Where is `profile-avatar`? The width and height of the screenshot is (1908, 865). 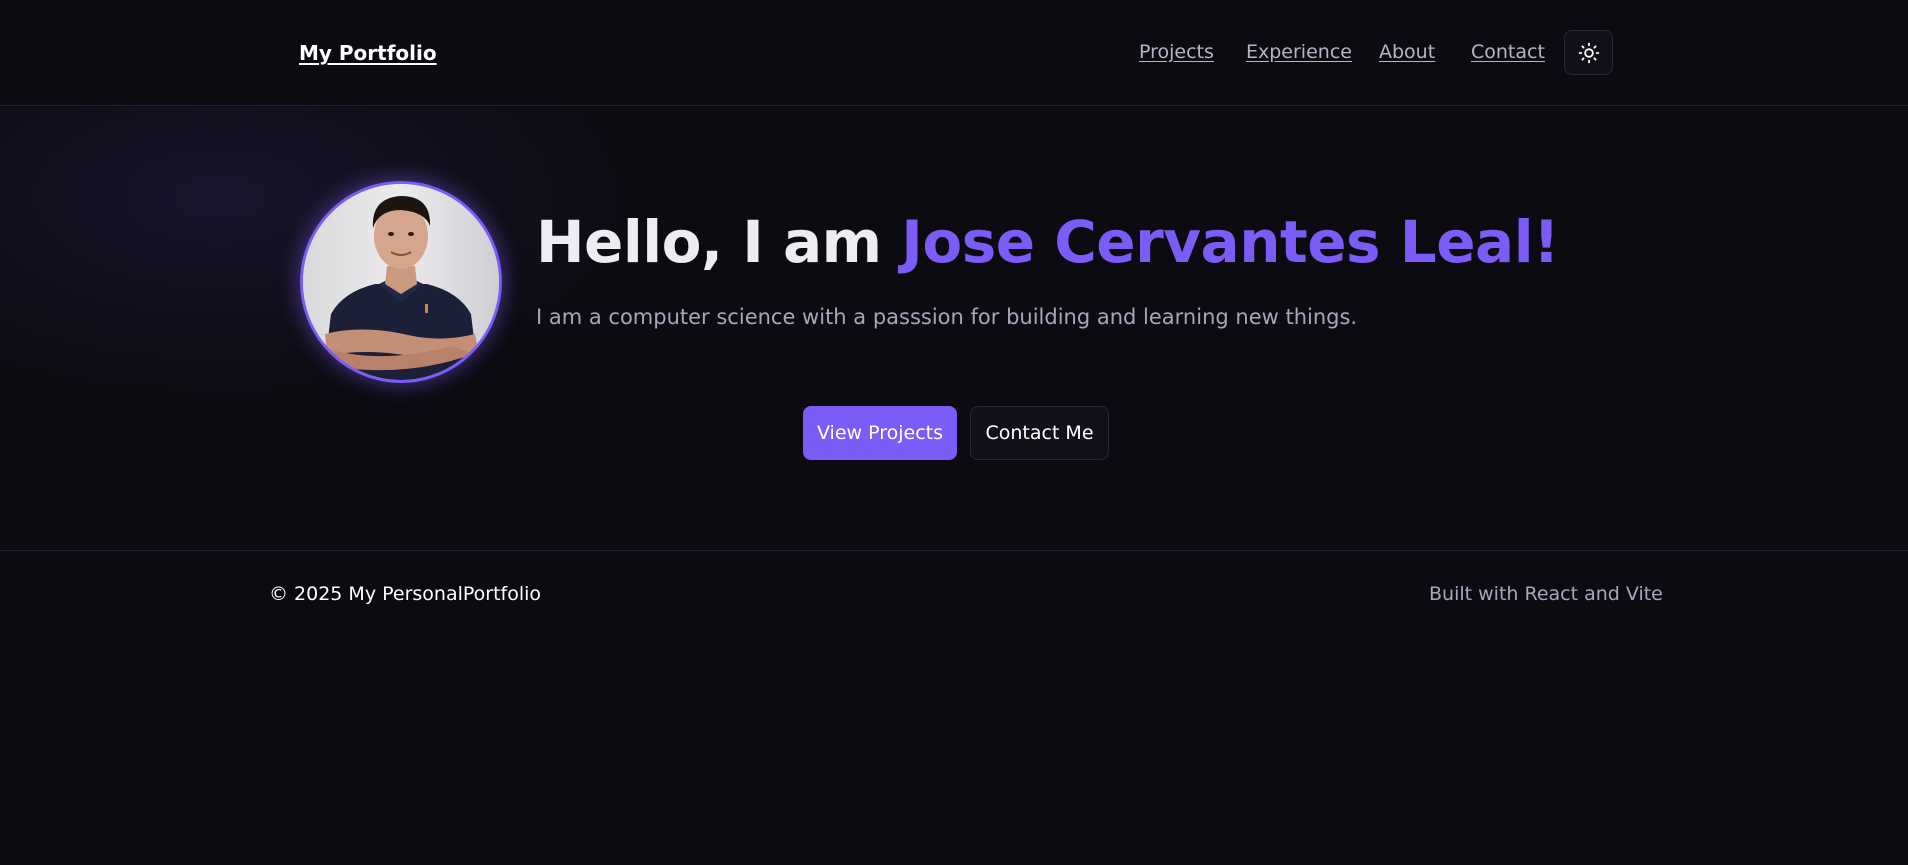
profile-avatar is located at coordinates (401, 282).